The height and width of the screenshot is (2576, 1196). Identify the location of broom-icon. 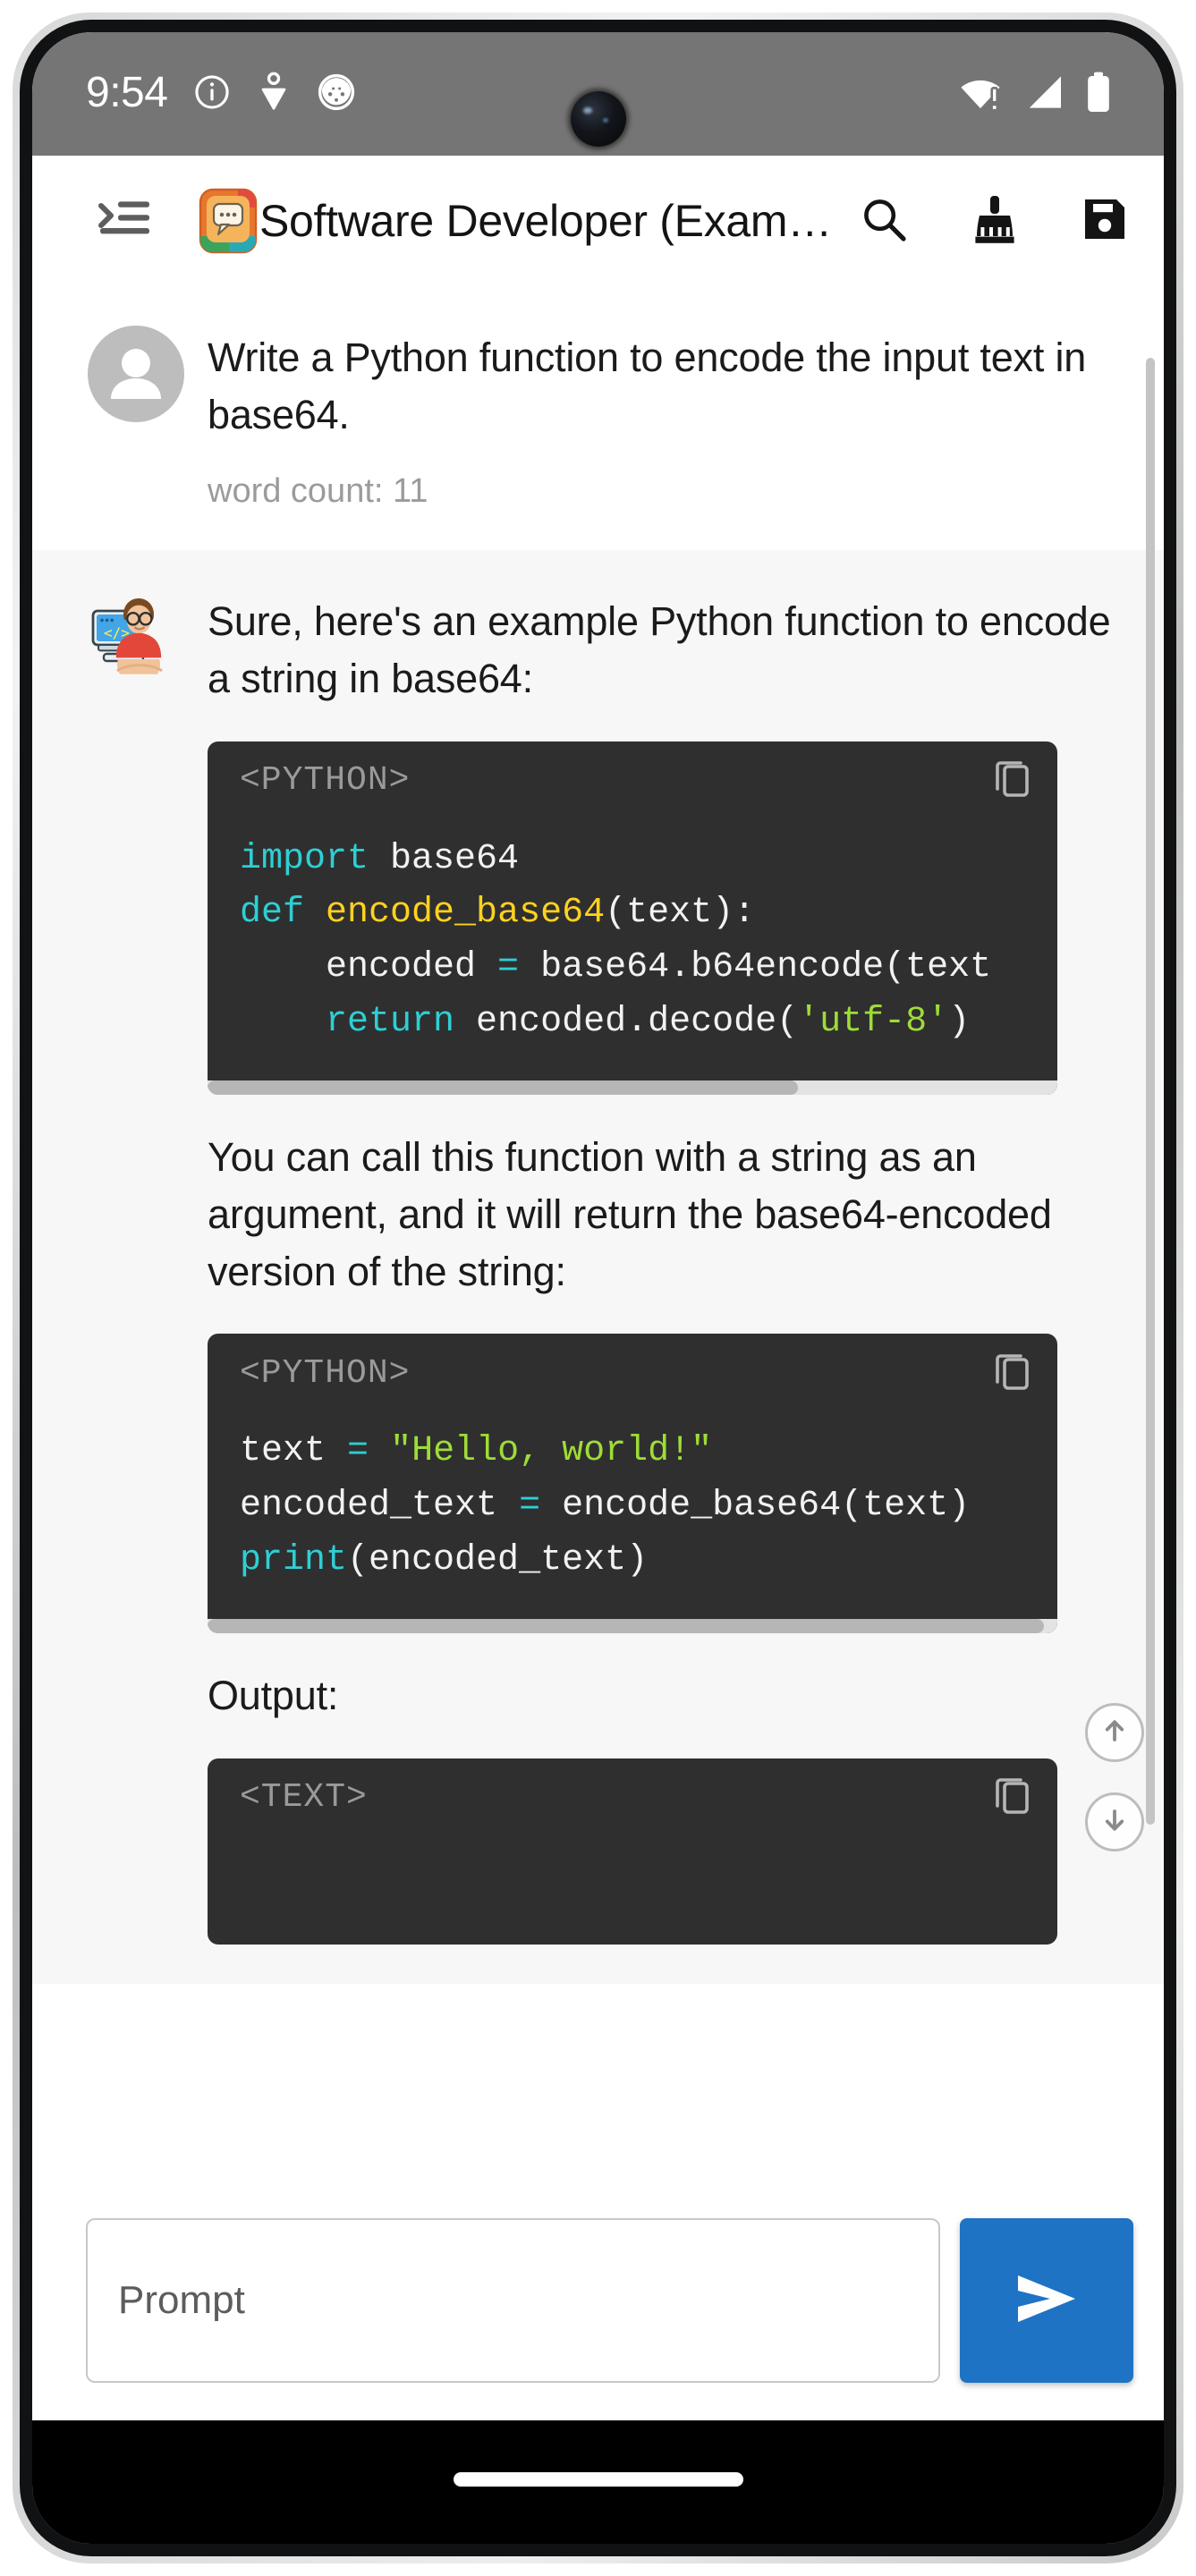
(995, 221).